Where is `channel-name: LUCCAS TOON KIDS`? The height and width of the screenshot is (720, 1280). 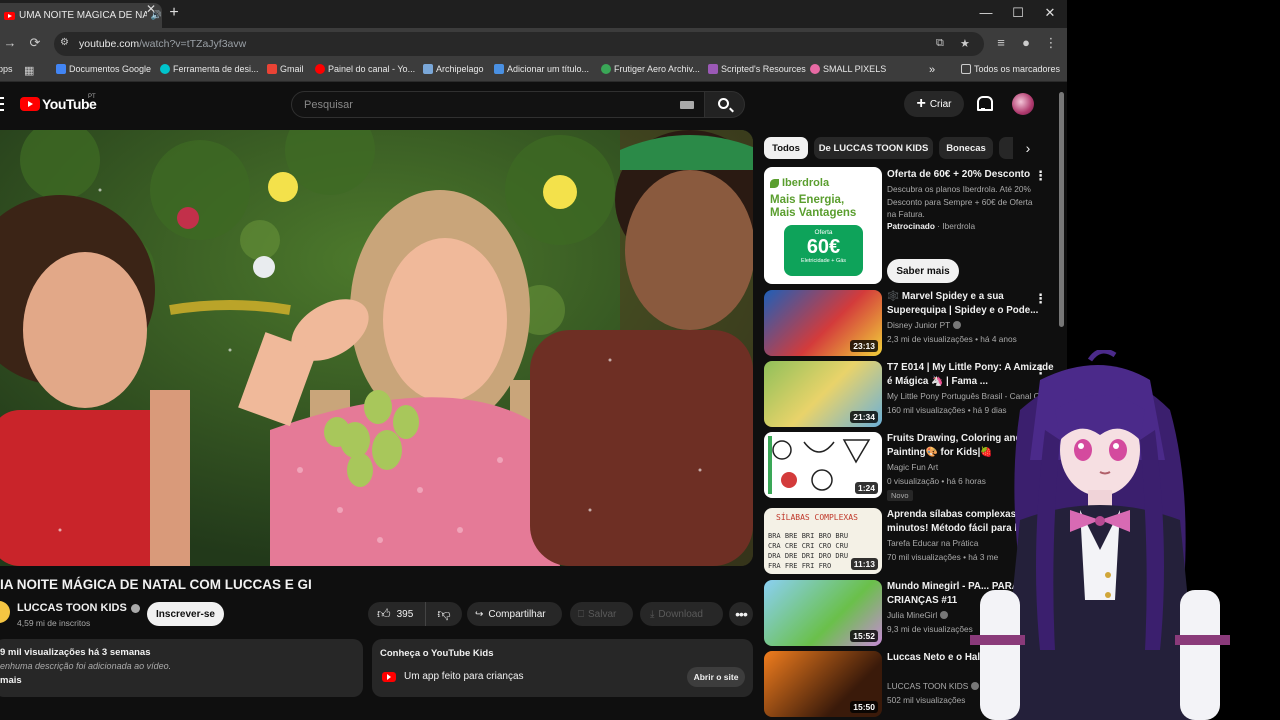 channel-name: LUCCAS TOON KIDS is located at coordinates (78, 608).